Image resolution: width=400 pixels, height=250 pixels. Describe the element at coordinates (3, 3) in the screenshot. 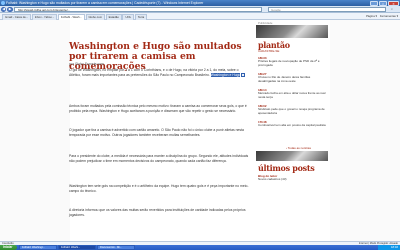

I see `ie-logo-icon` at that location.